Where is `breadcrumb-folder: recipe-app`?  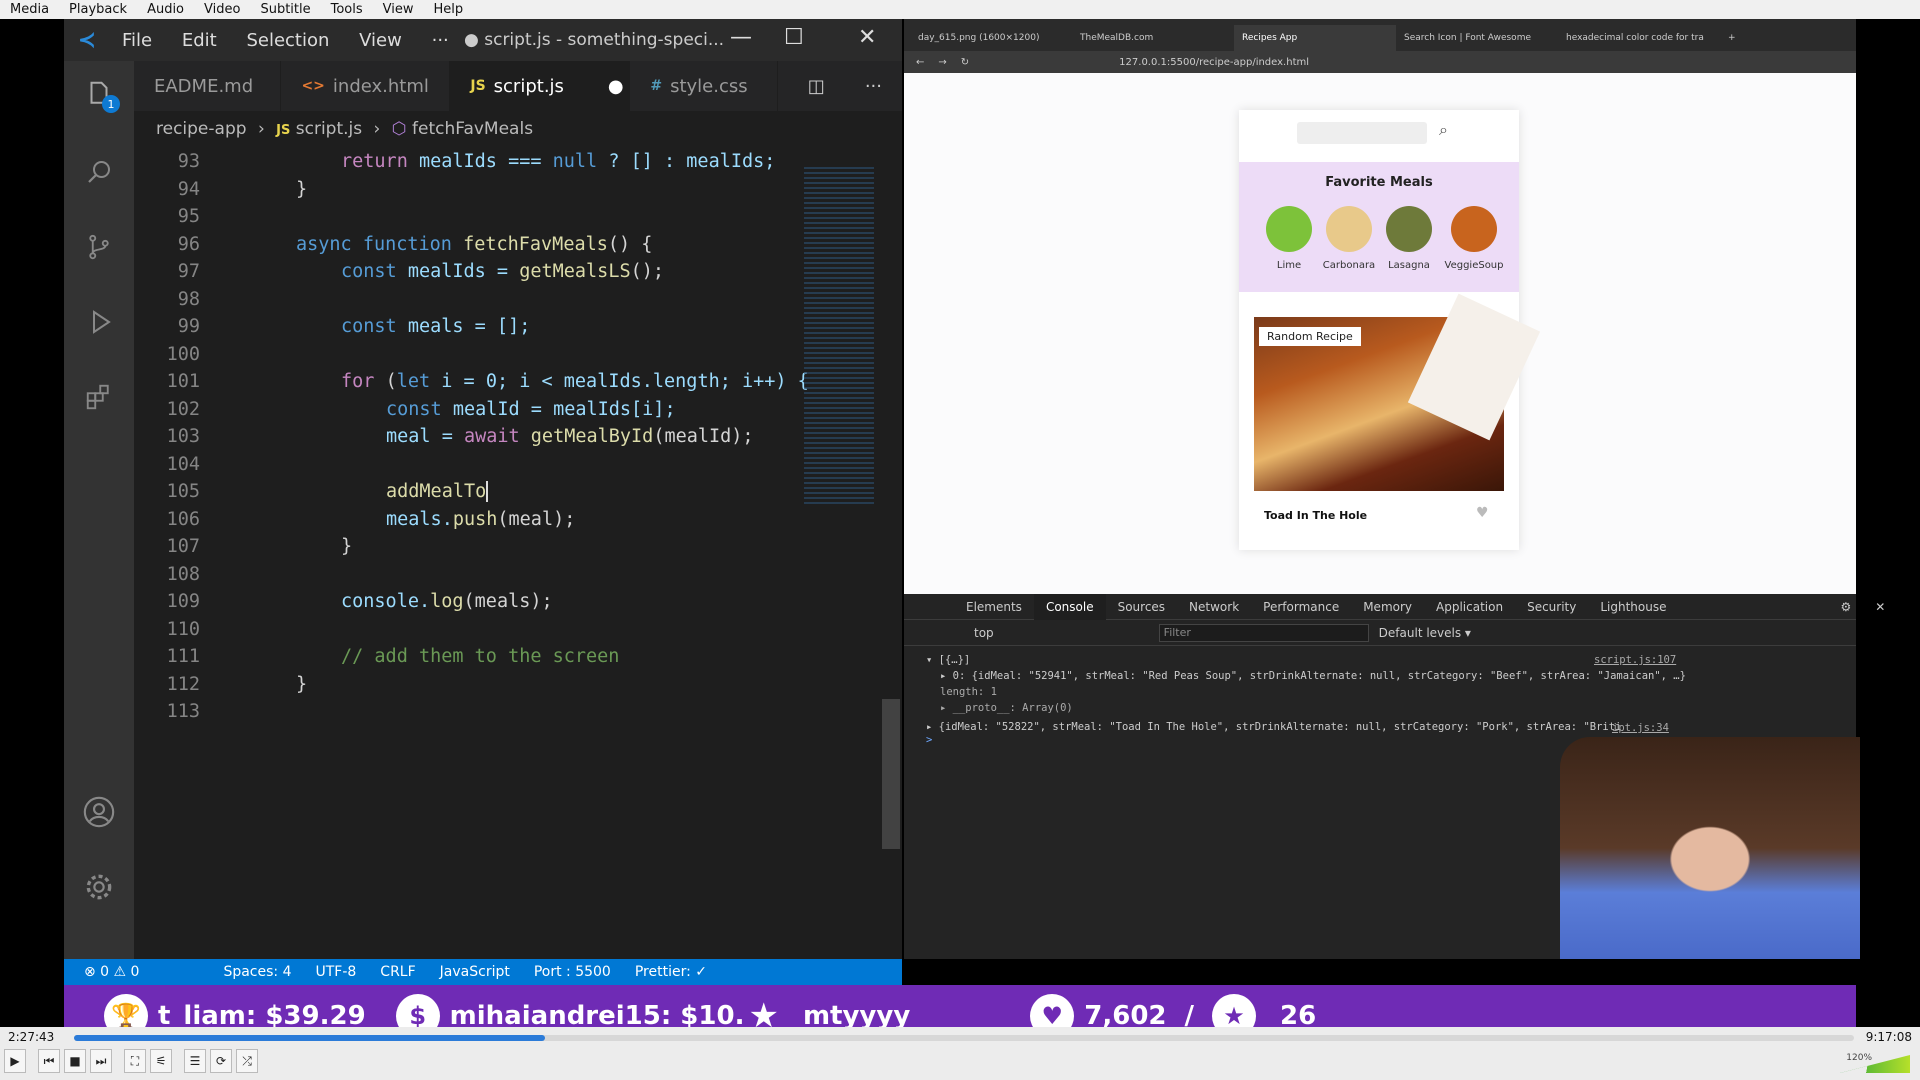 breadcrumb-folder: recipe-app is located at coordinates (201, 129).